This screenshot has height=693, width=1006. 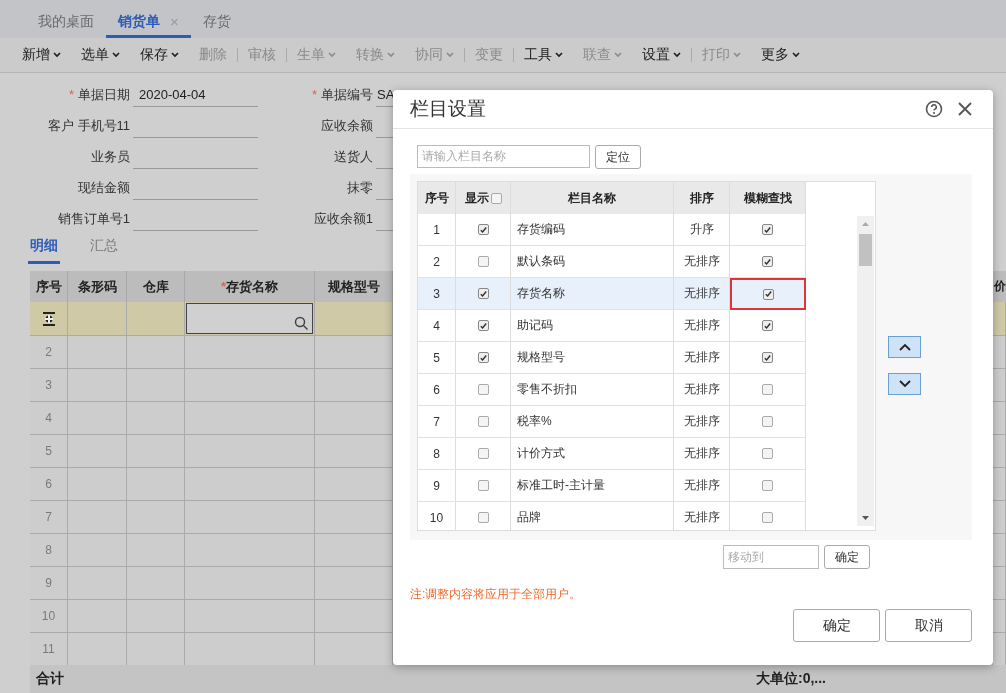 What do you see at coordinates (503, 156) in the screenshot?
I see `search-field: 请输入栏目名称` at bounding box center [503, 156].